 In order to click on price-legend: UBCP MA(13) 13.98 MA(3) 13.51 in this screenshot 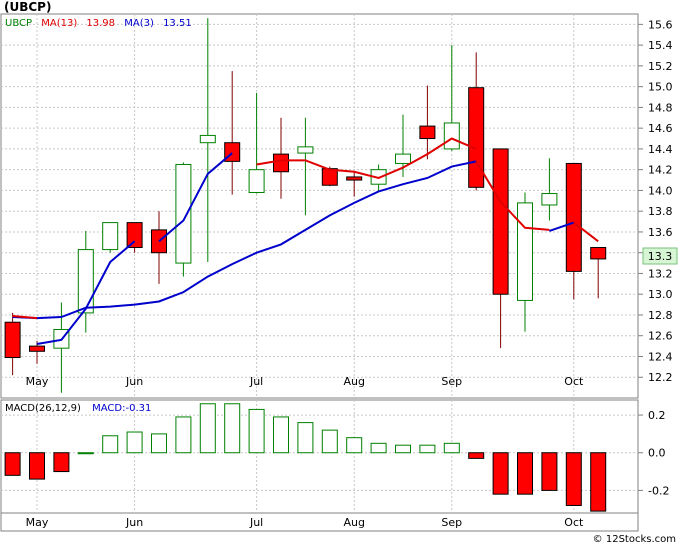, I will do `click(98, 23)`.